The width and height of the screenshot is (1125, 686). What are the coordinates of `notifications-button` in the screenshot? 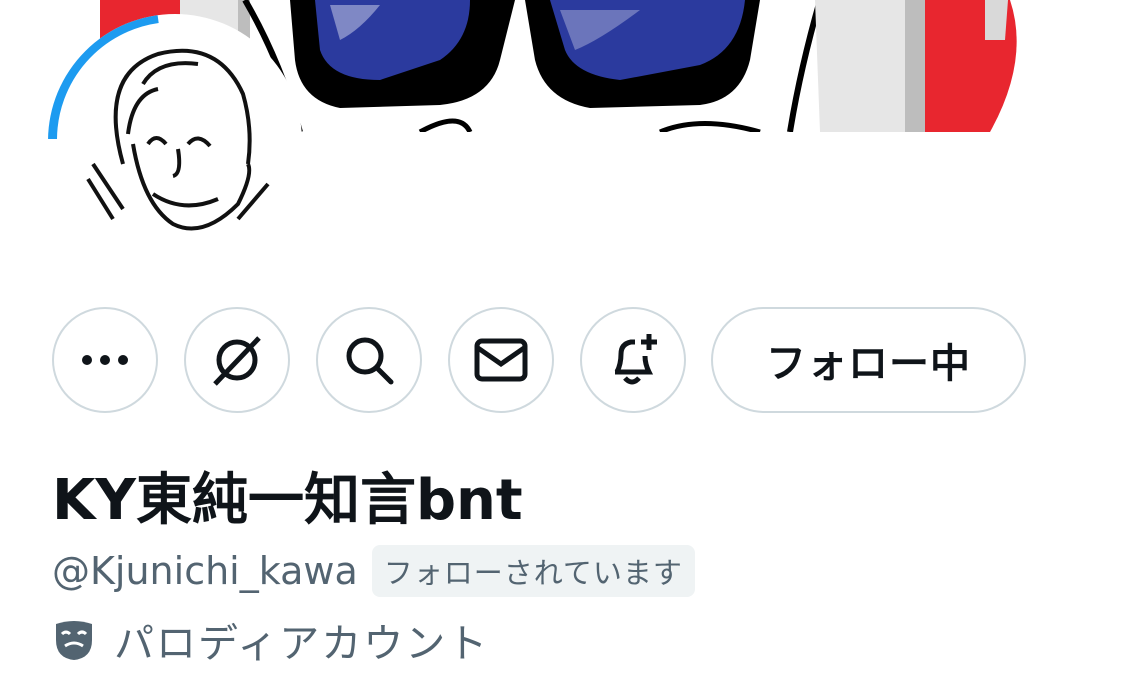 It's located at (633, 360).